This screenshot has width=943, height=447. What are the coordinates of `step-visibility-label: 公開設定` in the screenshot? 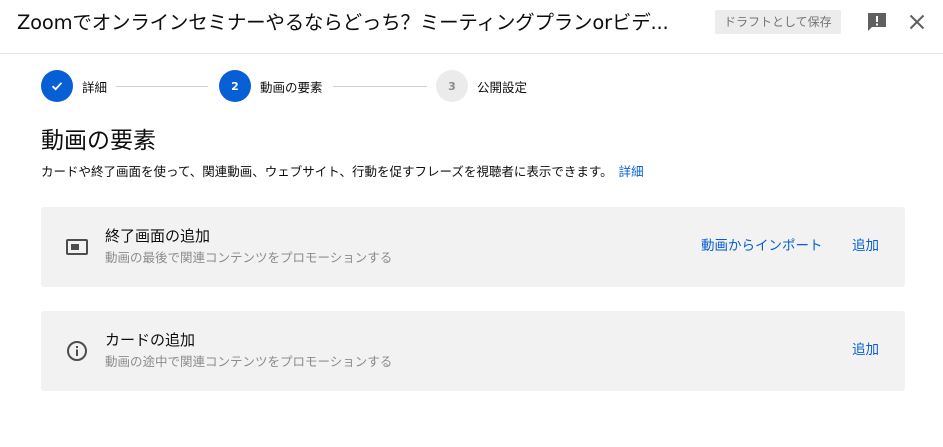 It's located at (502, 87).